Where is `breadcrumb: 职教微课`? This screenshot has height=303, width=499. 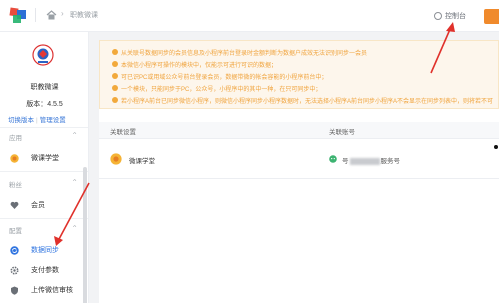 breadcrumb: 职教微课 is located at coordinates (84, 15).